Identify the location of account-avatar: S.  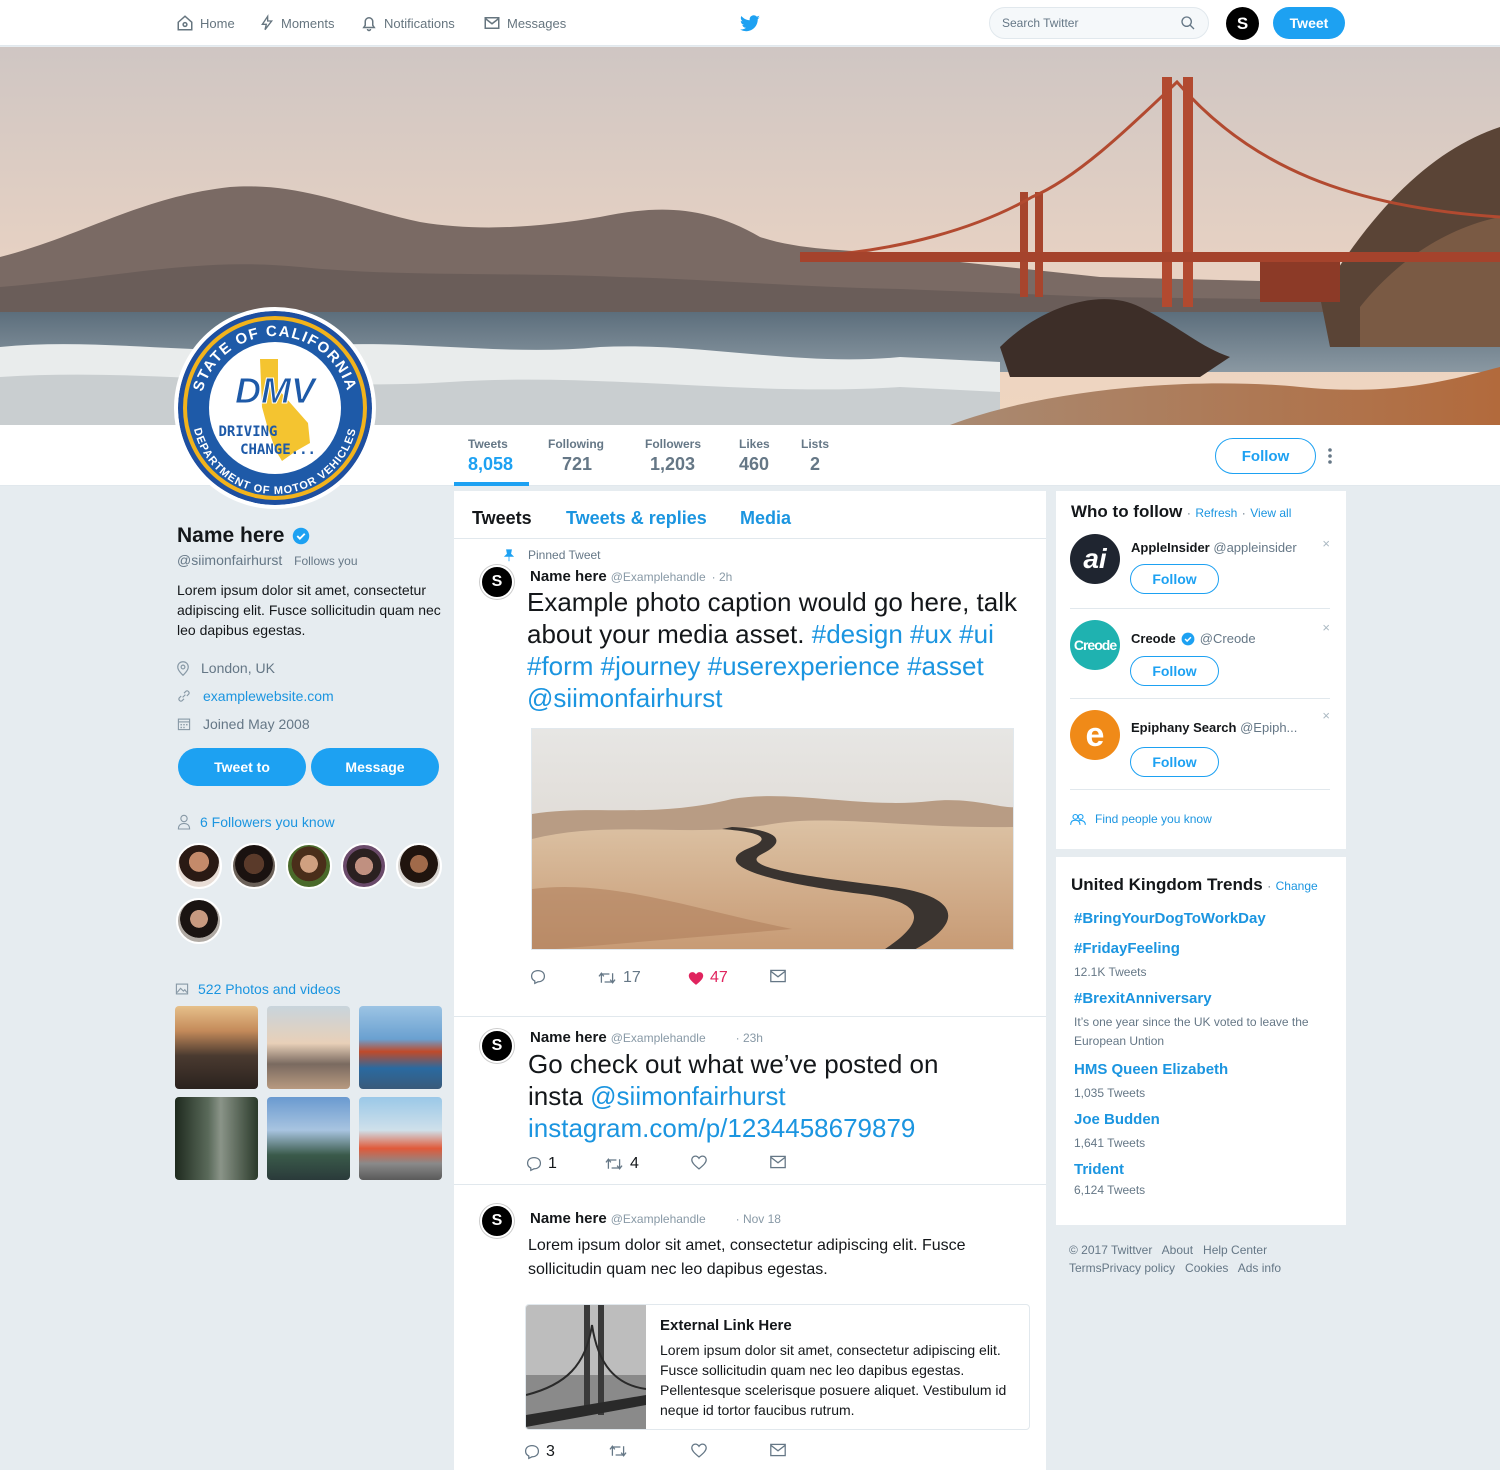
(1242, 23).